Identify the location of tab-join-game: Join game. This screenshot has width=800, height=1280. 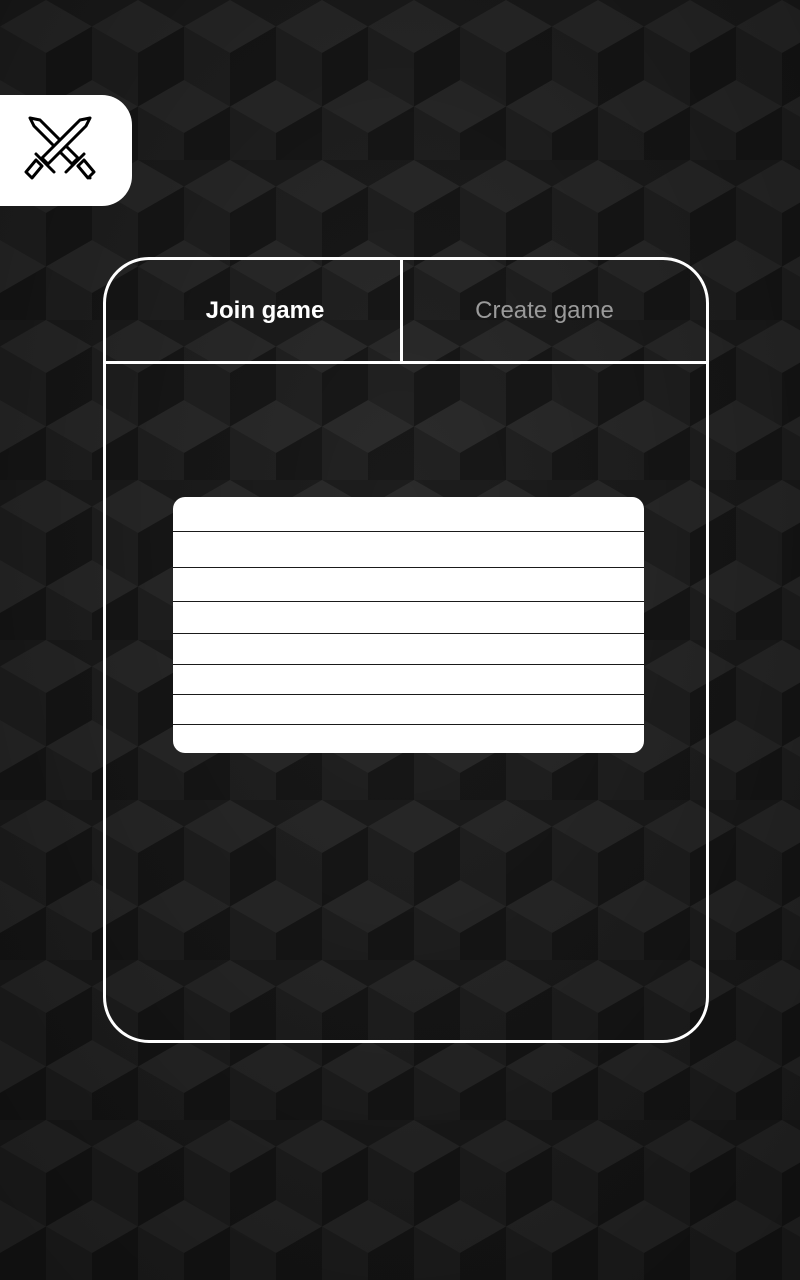
(254, 310).